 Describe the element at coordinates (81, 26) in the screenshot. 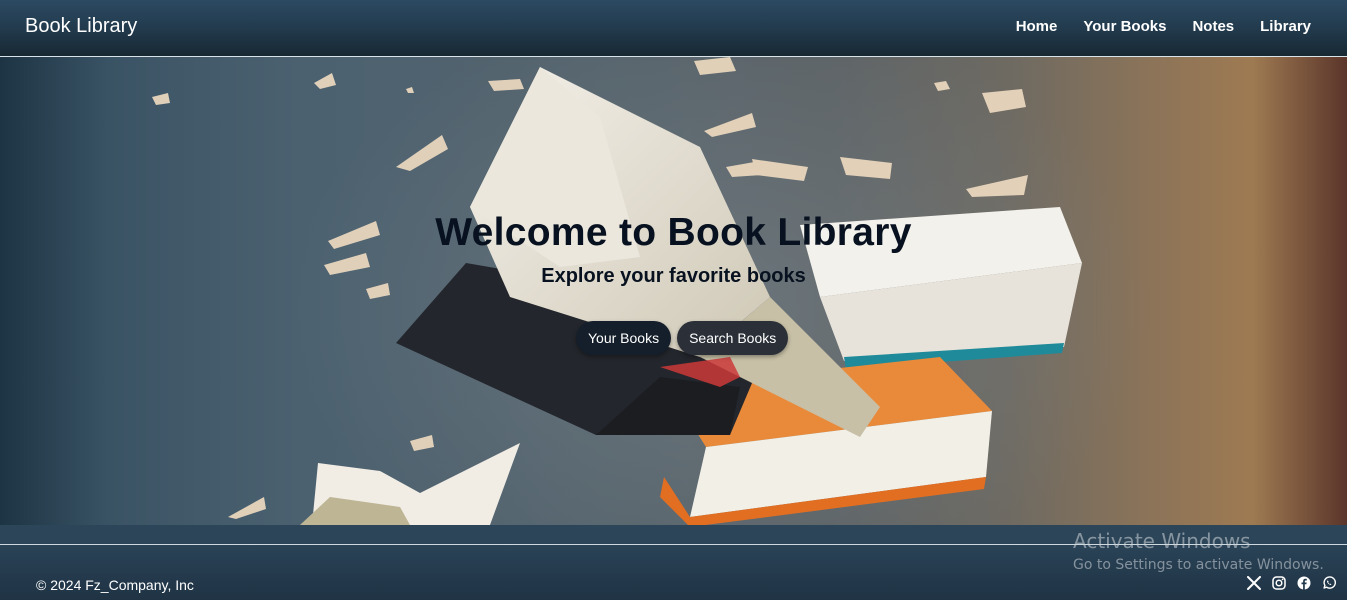

I see `brand-logo: Book Library` at that location.